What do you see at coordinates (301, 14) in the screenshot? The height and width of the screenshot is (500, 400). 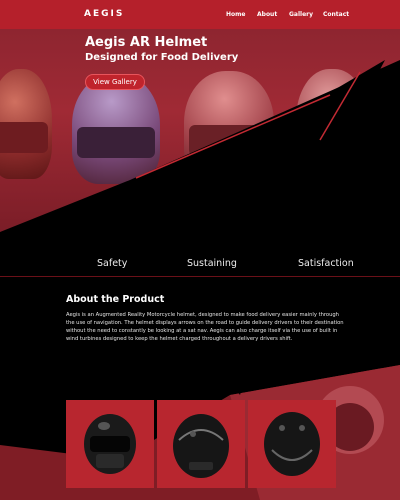 I see `nav-link-gallery: Gallery` at bounding box center [301, 14].